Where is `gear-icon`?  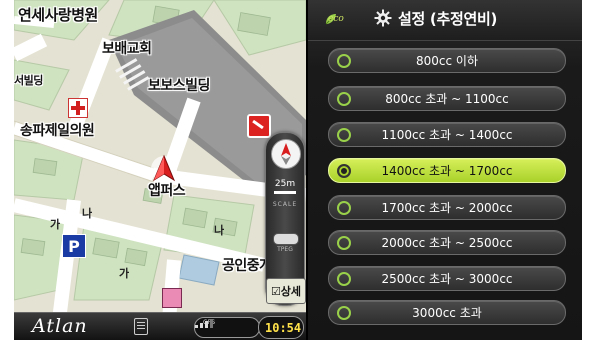 gear-icon is located at coordinates (383, 18).